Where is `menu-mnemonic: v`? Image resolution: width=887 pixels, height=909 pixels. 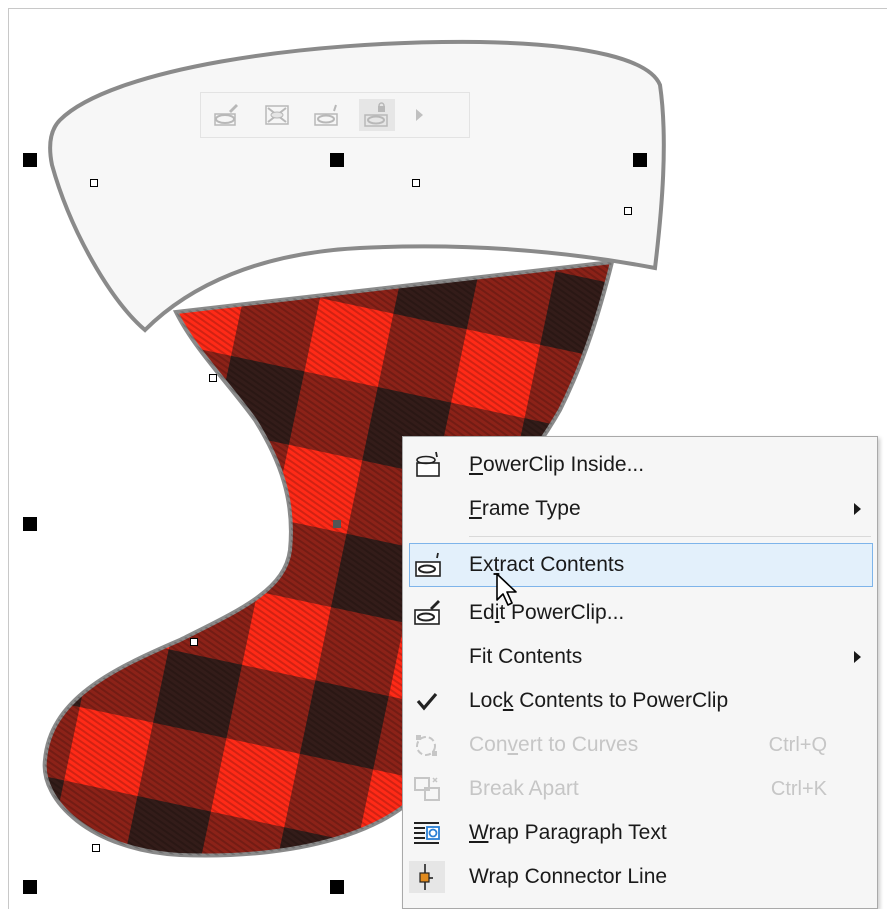
menu-mnemonic: v is located at coordinates (513, 744).